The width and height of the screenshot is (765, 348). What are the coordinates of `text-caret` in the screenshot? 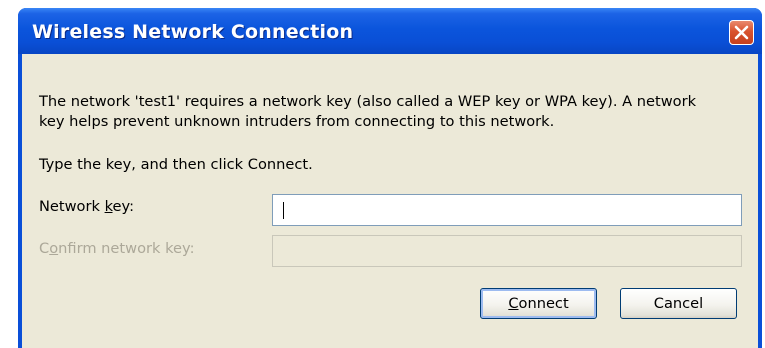 It's located at (283, 210).